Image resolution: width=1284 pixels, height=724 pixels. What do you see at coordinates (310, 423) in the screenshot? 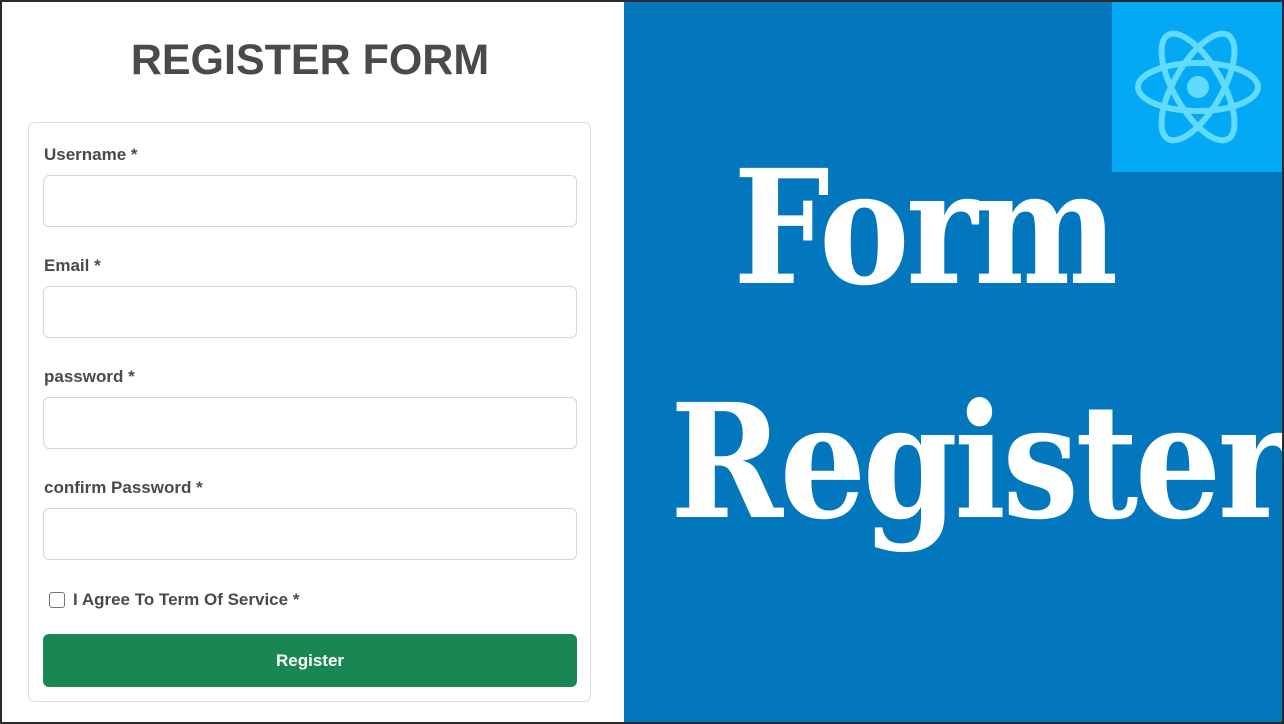
I see `password-input` at bounding box center [310, 423].